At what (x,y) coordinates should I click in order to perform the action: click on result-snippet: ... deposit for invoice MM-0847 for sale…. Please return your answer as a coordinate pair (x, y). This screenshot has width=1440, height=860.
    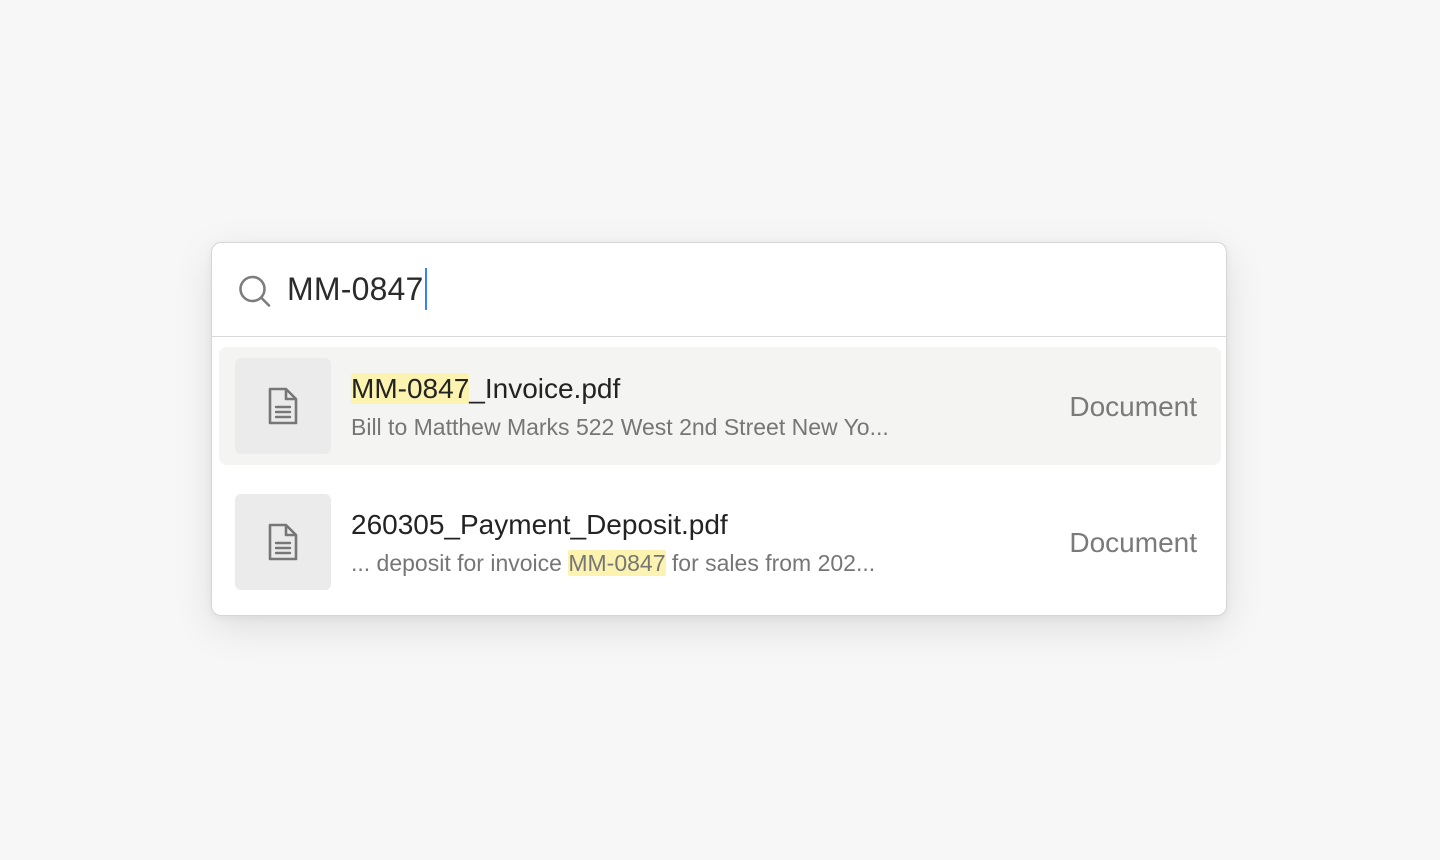
    Looking at the image, I should click on (613, 563).